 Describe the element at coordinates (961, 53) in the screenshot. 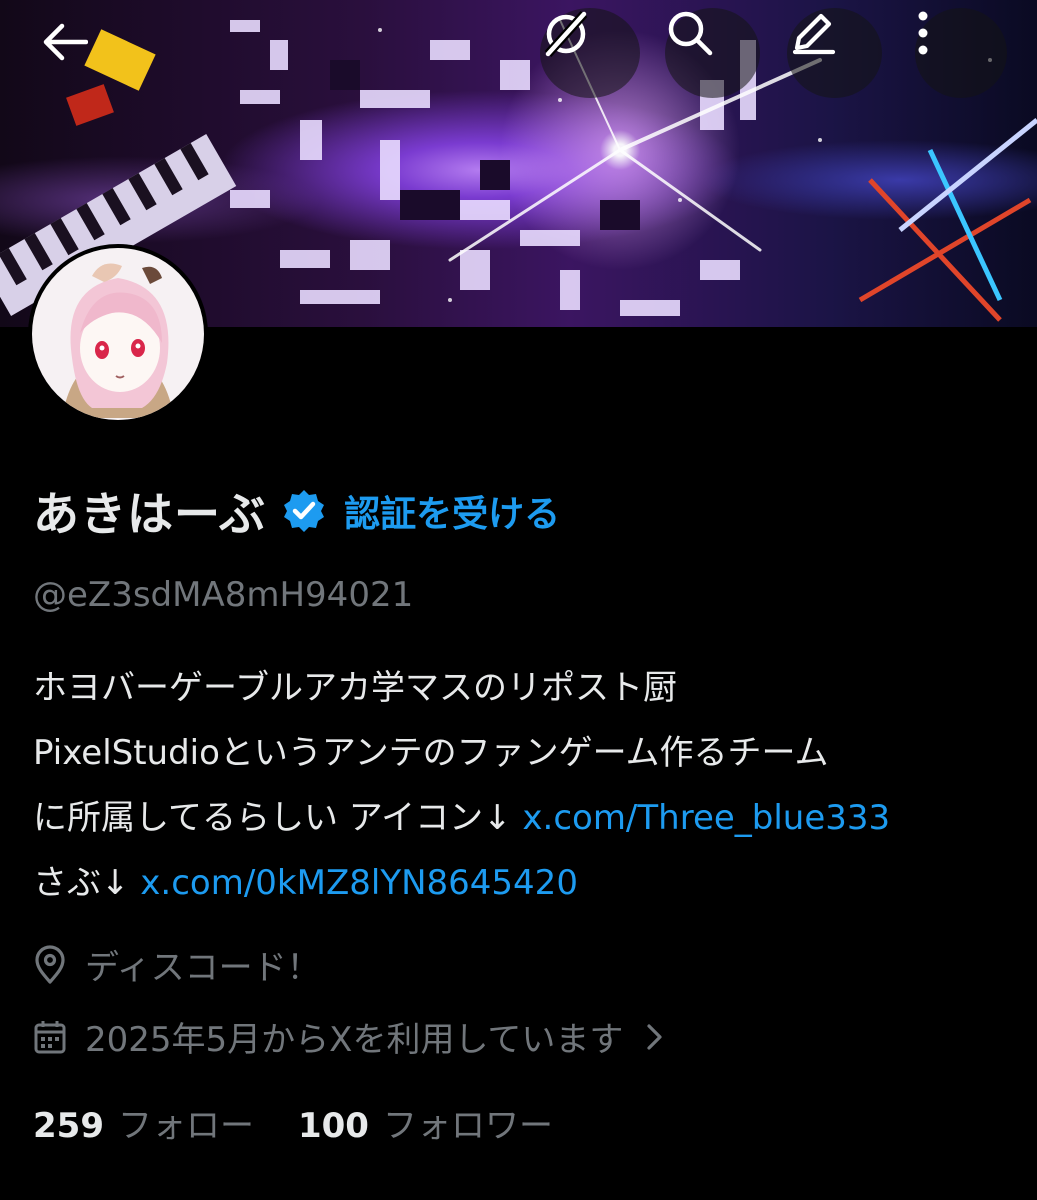

I see `more-button` at that location.